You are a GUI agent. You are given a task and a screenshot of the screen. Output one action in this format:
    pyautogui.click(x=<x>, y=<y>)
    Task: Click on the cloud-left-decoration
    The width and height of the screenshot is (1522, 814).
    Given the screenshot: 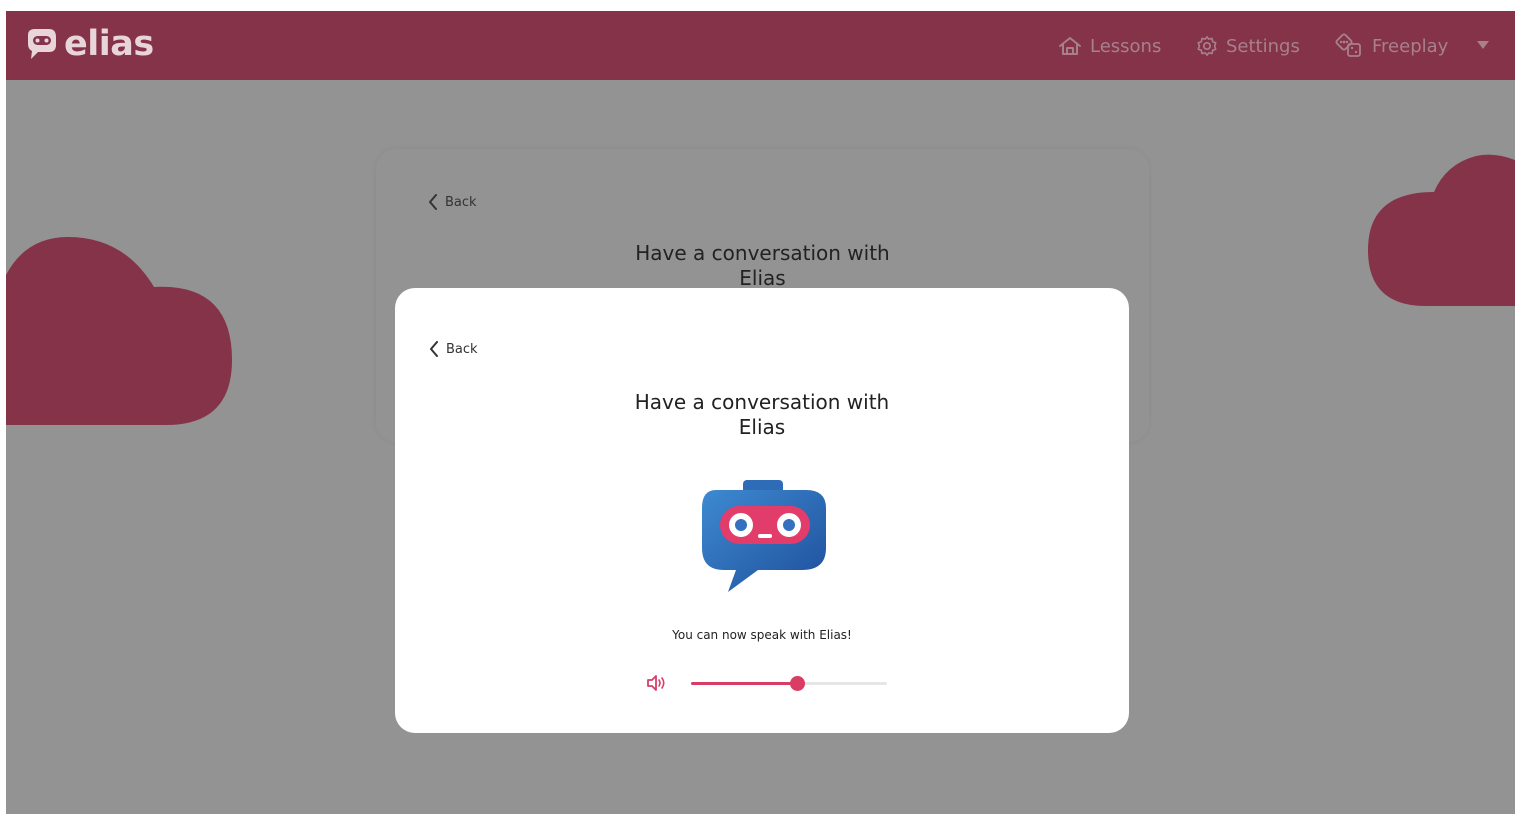 What is the action you would take?
    pyautogui.click(x=119, y=331)
    